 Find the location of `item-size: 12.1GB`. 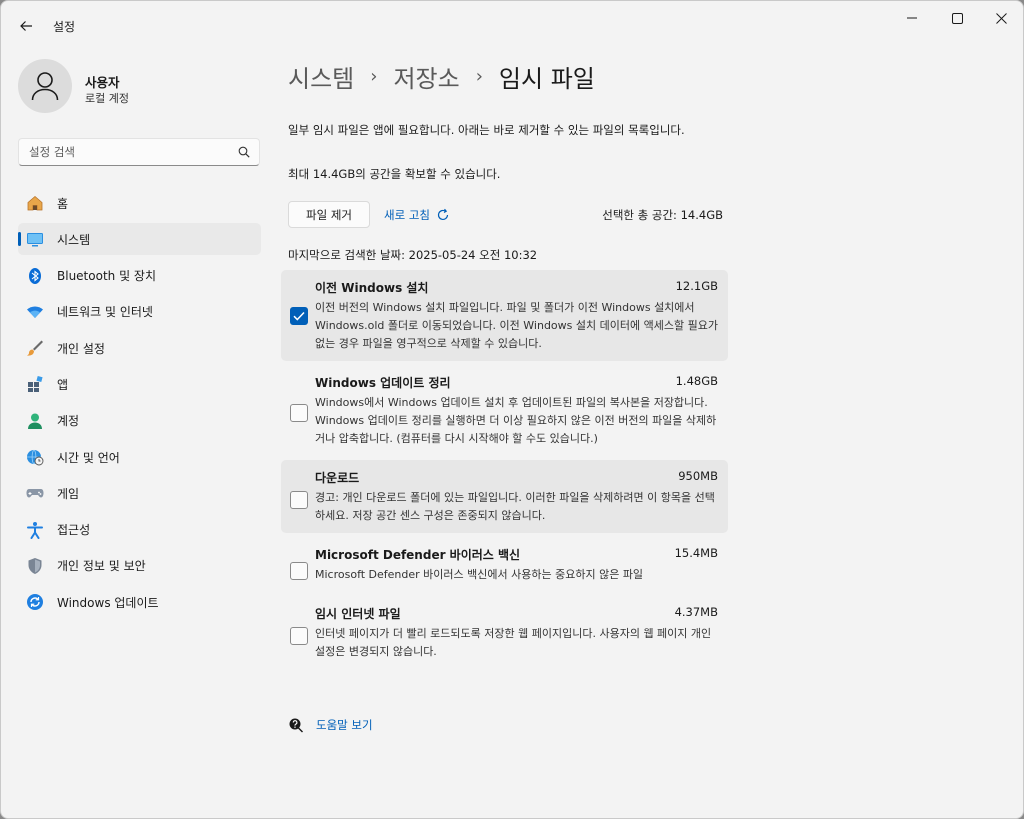

item-size: 12.1GB is located at coordinates (696, 286).